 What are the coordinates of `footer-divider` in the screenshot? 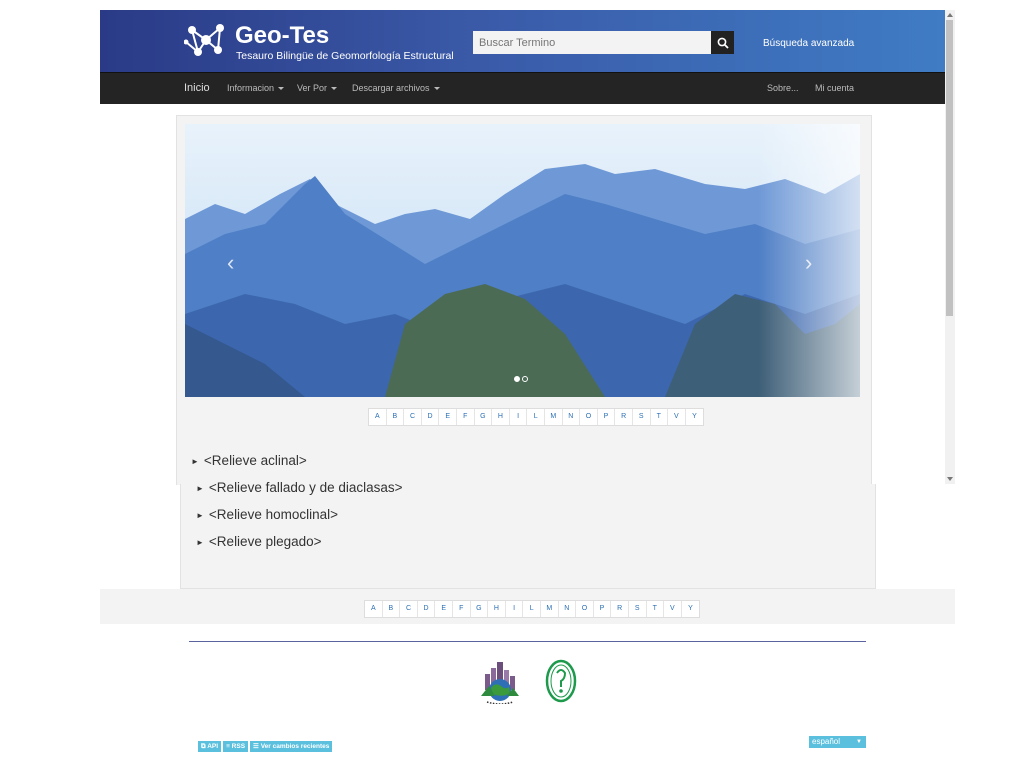 It's located at (527, 641).